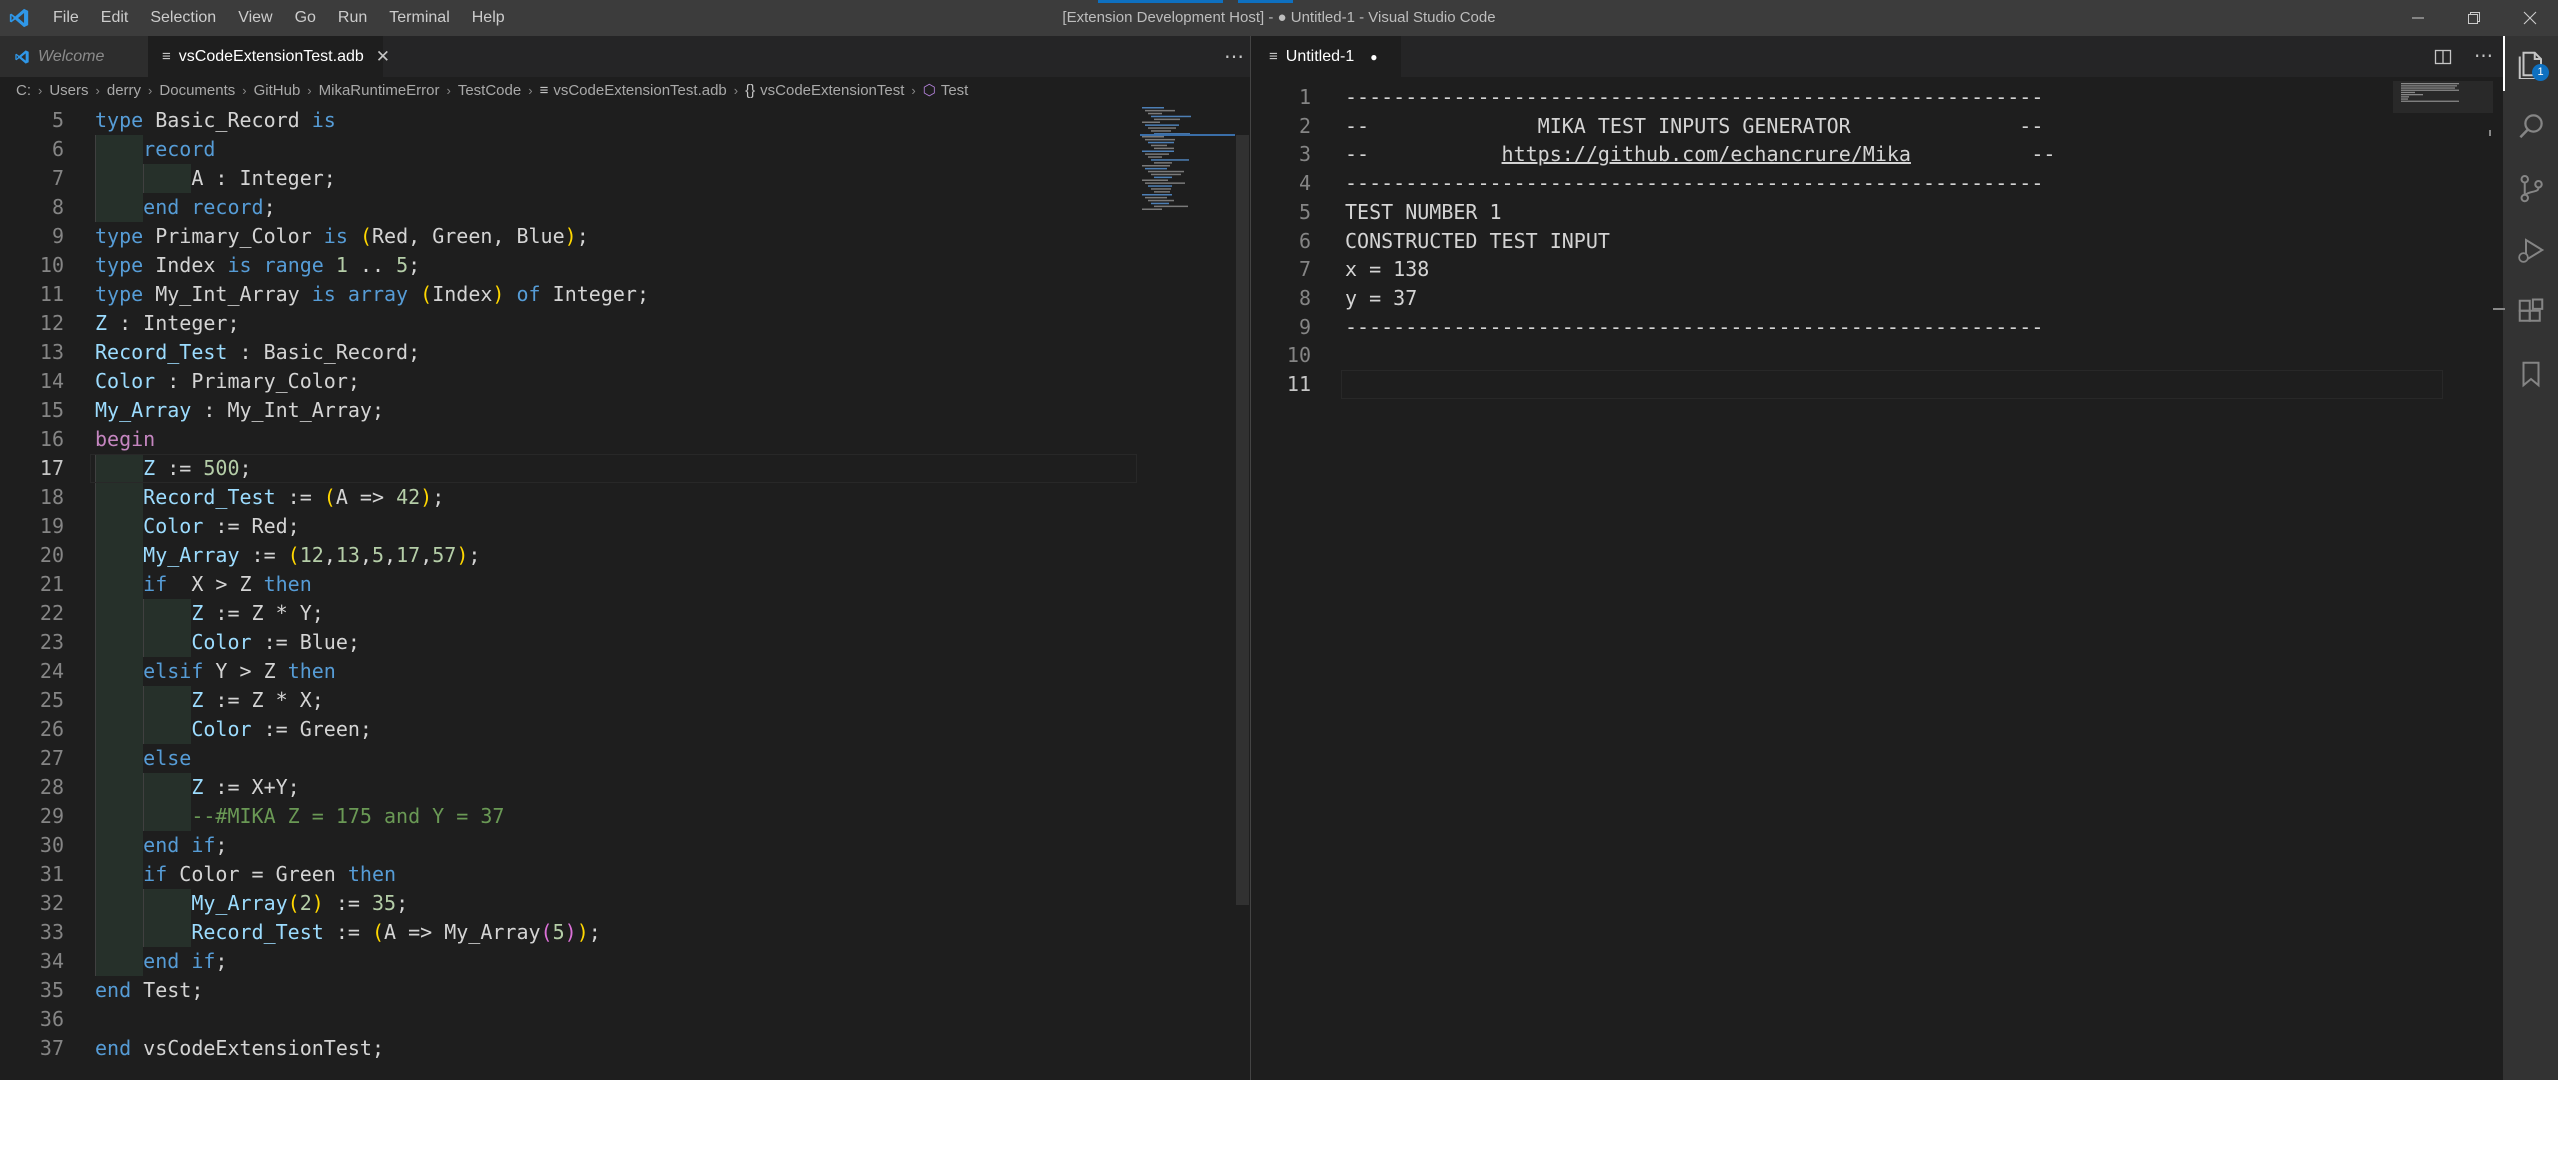 The image size is (2558, 1165). Describe the element at coordinates (575, 961) in the screenshot. I see `code-line: 34 end if;` at that location.